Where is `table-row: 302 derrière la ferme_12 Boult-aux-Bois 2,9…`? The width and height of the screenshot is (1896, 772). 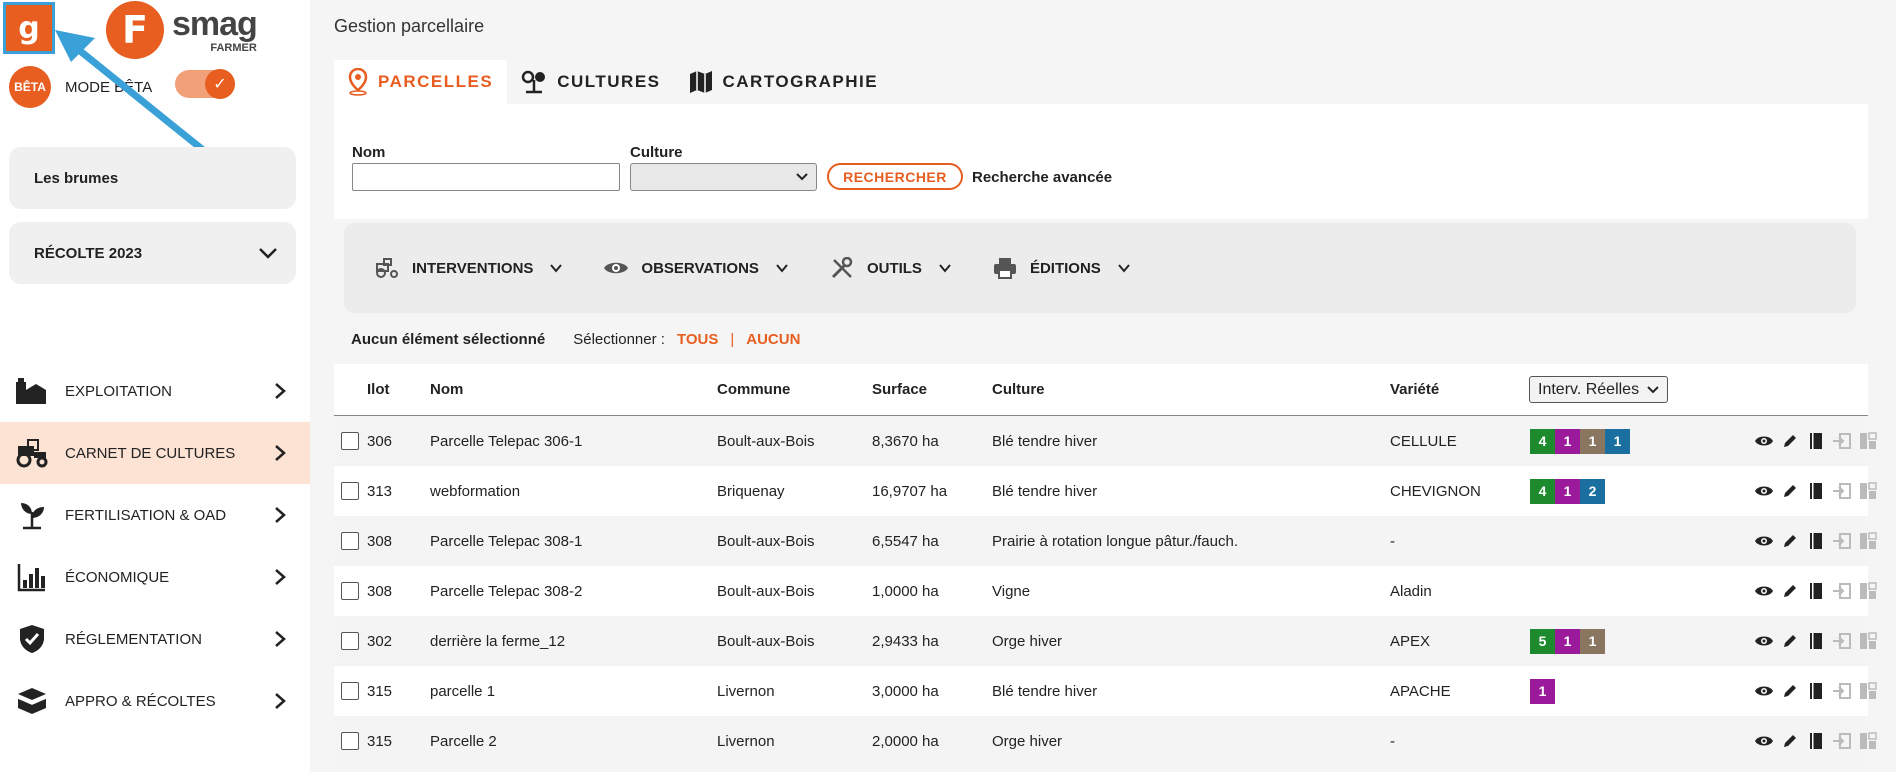
table-row: 302 derrière la ferme_12 Boult-aux-Bois 2,9… is located at coordinates (1105, 641).